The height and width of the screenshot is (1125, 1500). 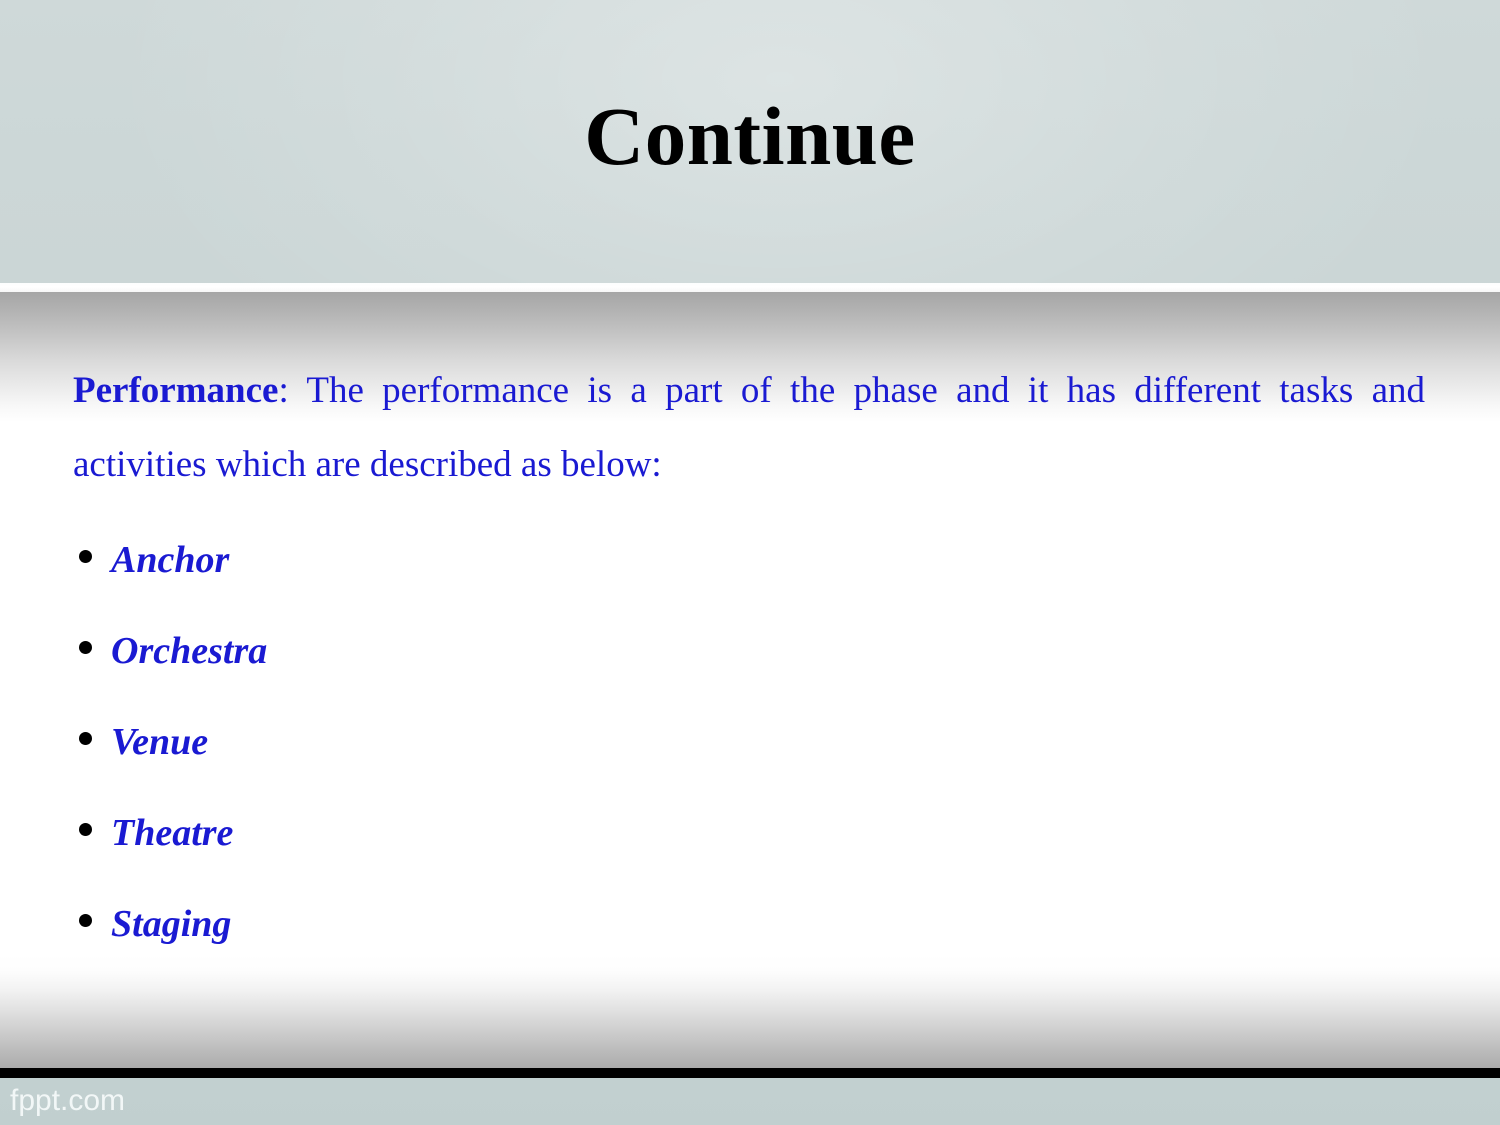 What do you see at coordinates (723, 650) in the screenshot?
I see `list-item: Orchestra` at bounding box center [723, 650].